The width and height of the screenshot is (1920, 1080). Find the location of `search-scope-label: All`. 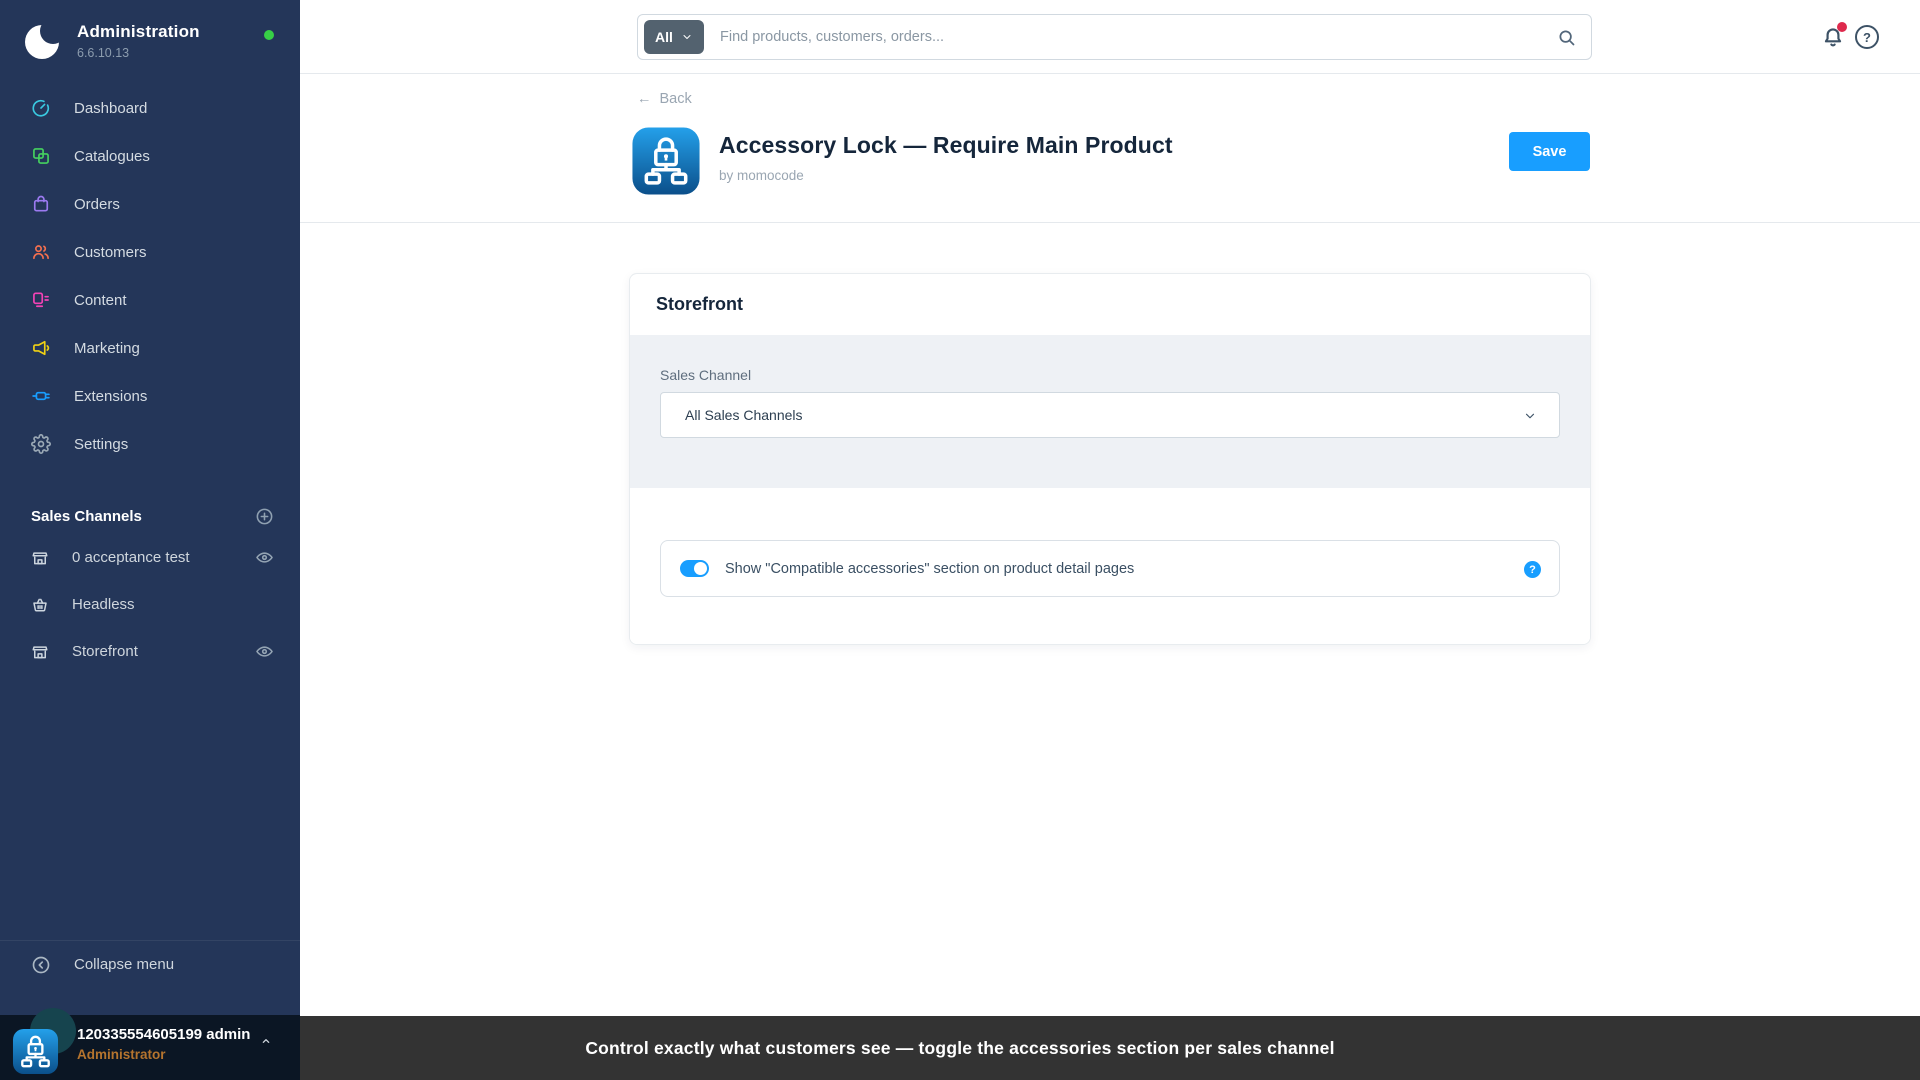

search-scope-label: All is located at coordinates (664, 37).